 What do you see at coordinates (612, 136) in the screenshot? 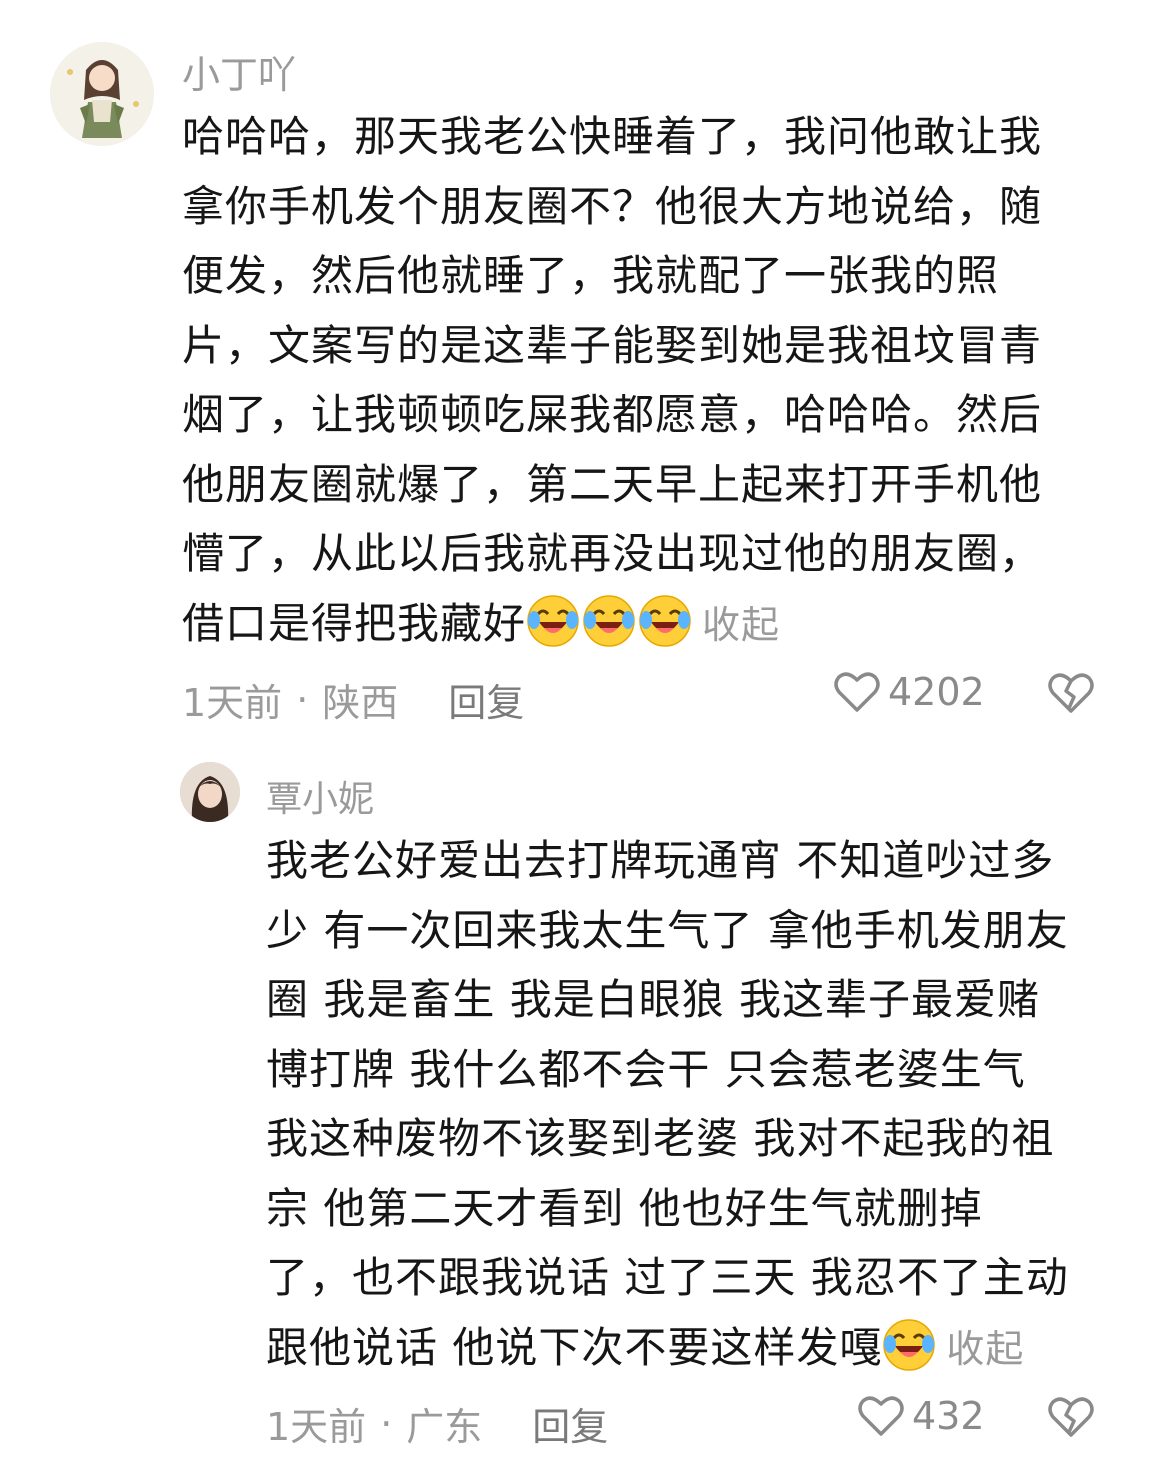
I see `comment-line: 哈哈哈，那天我老公快睡着了，我问他敢让我` at bounding box center [612, 136].